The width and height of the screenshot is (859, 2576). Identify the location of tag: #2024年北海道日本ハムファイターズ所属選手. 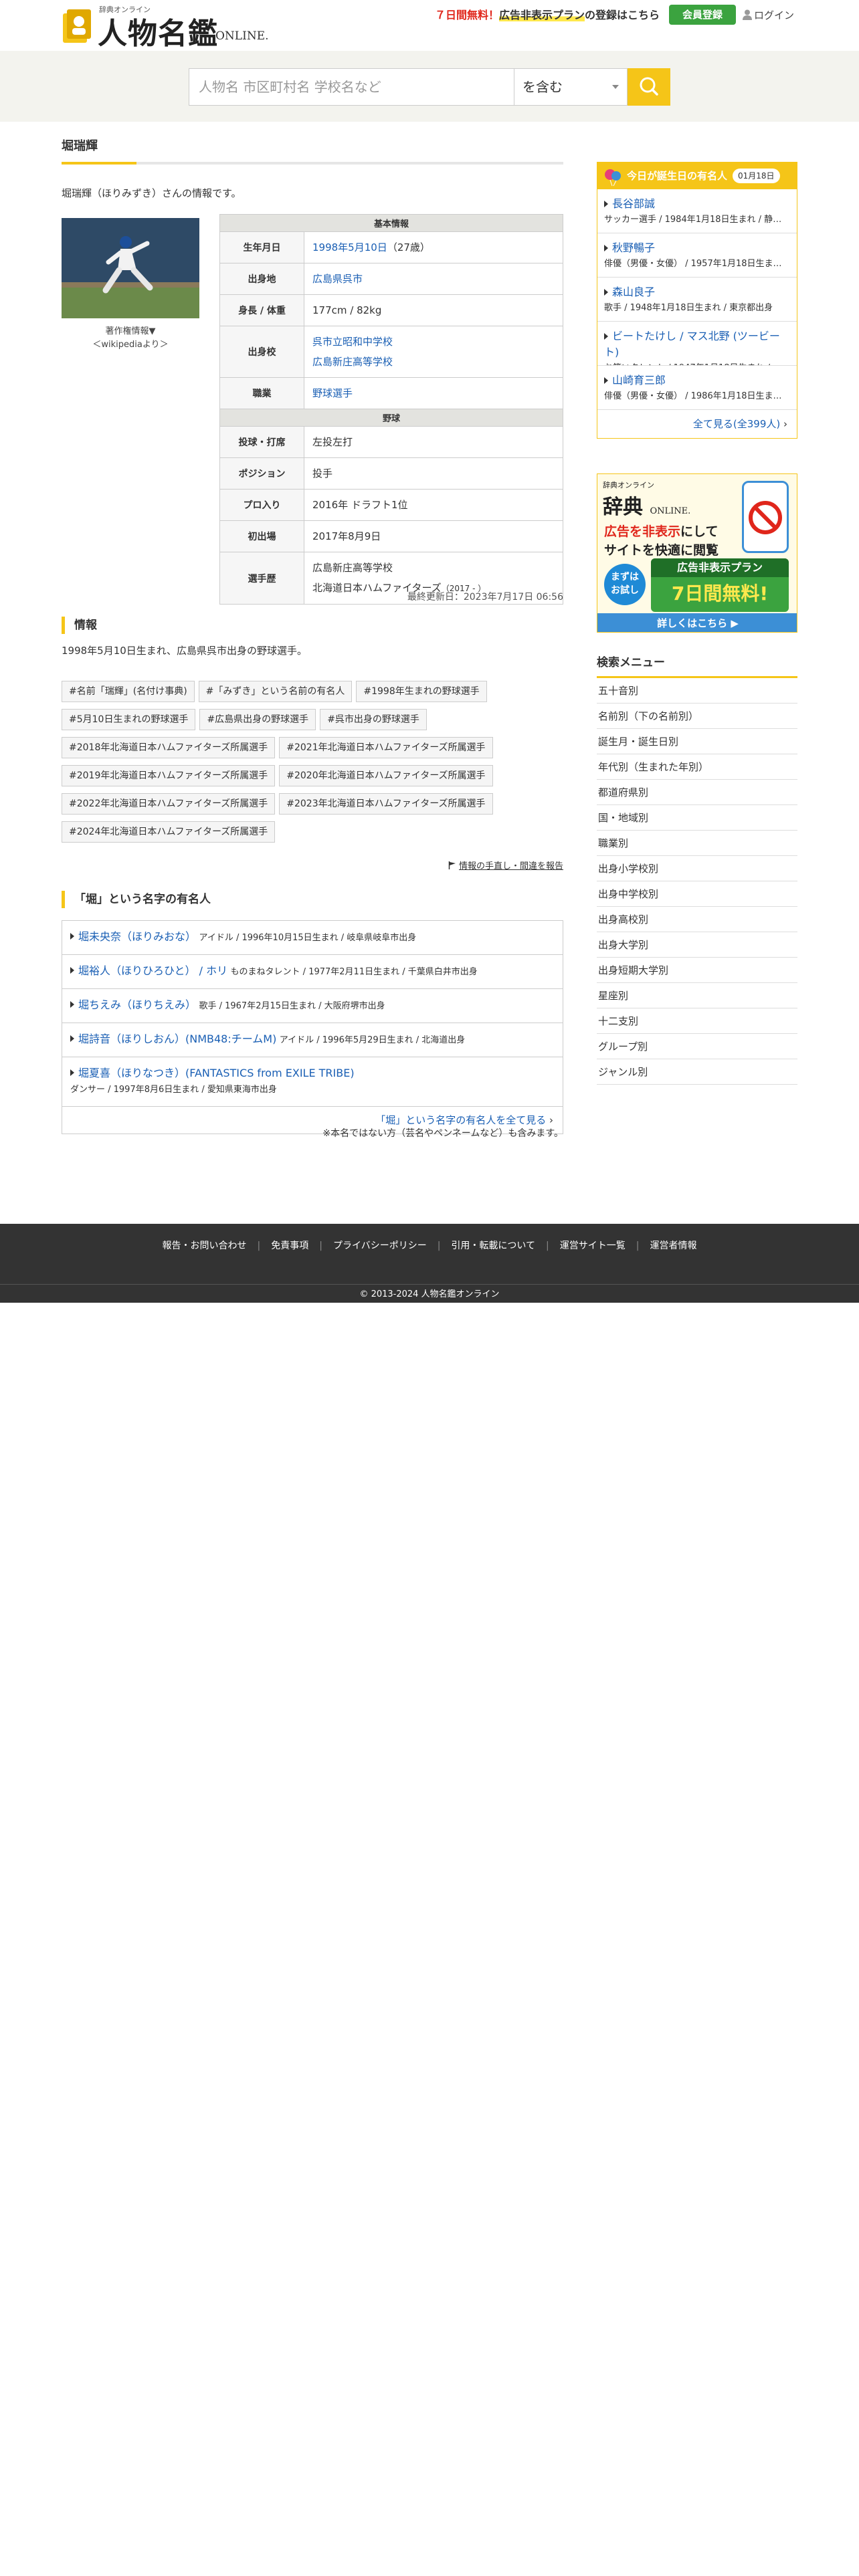
(169, 832).